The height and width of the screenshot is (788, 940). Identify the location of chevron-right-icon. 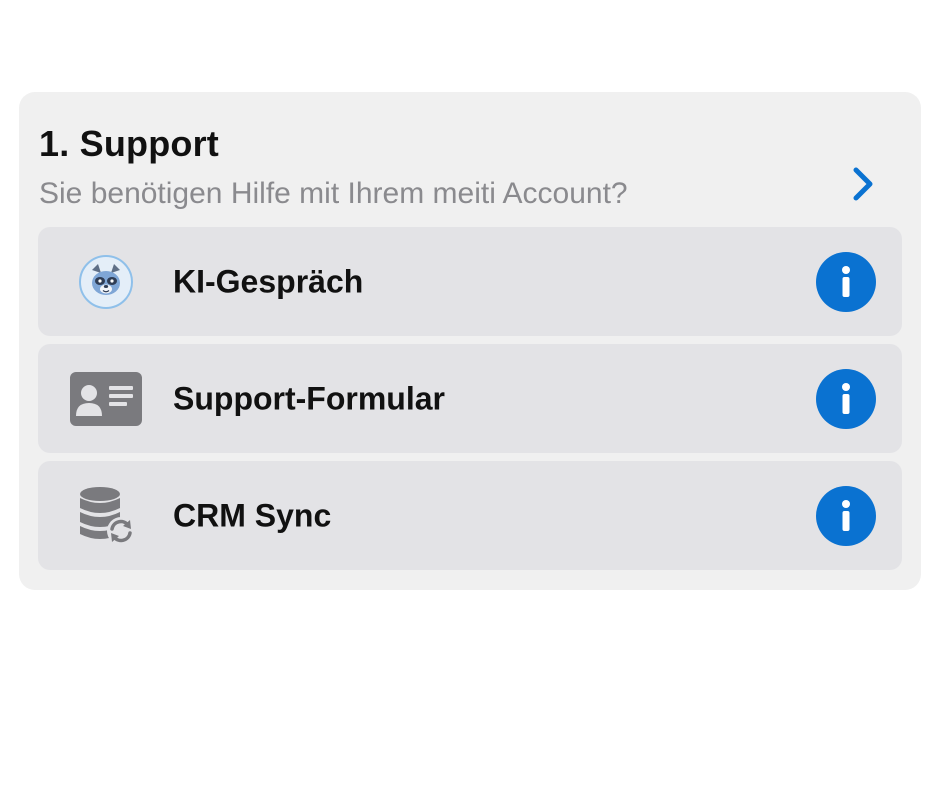
(863, 184).